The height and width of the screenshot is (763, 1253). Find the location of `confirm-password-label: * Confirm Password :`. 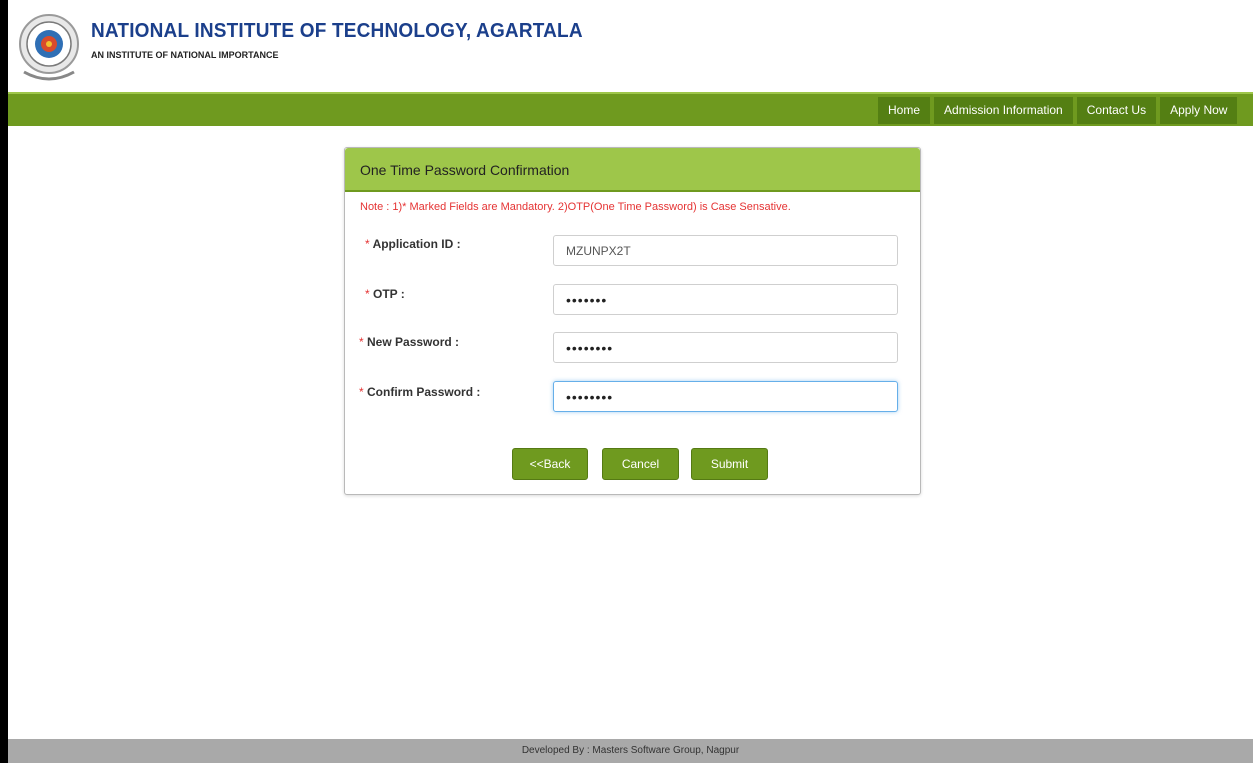

confirm-password-label: * Confirm Password : is located at coordinates (419, 392).